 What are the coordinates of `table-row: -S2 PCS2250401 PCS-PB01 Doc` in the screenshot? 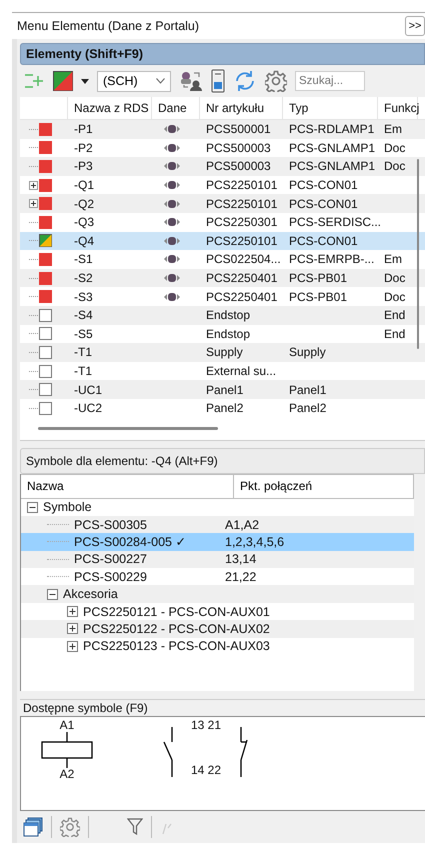 It's located at (222, 278).